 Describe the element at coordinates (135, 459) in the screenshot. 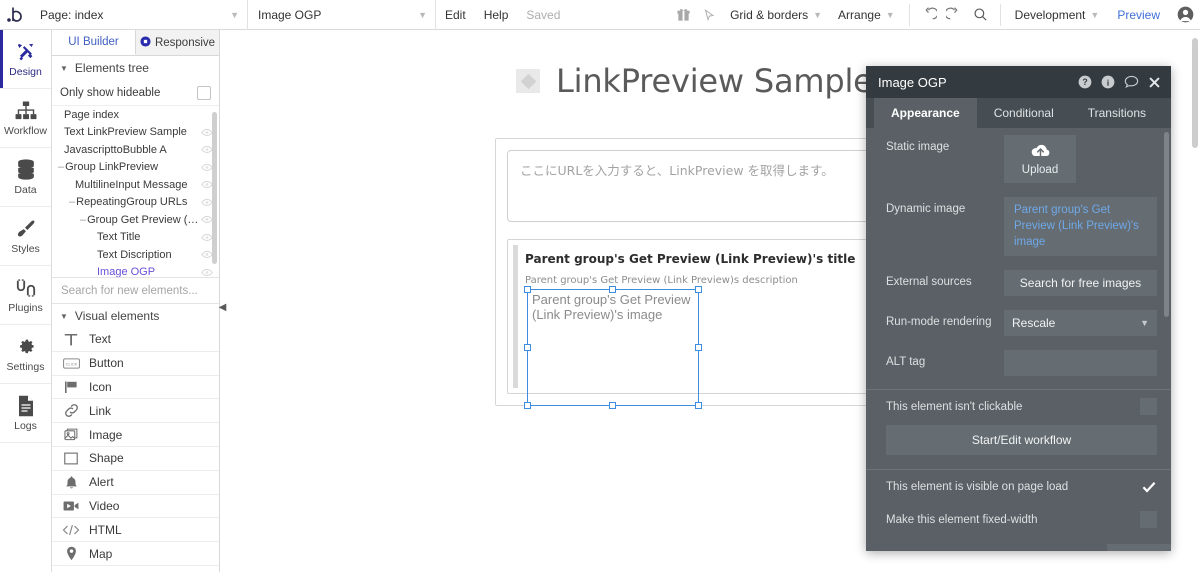

I see `visual-element-shape: Shape` at that location.